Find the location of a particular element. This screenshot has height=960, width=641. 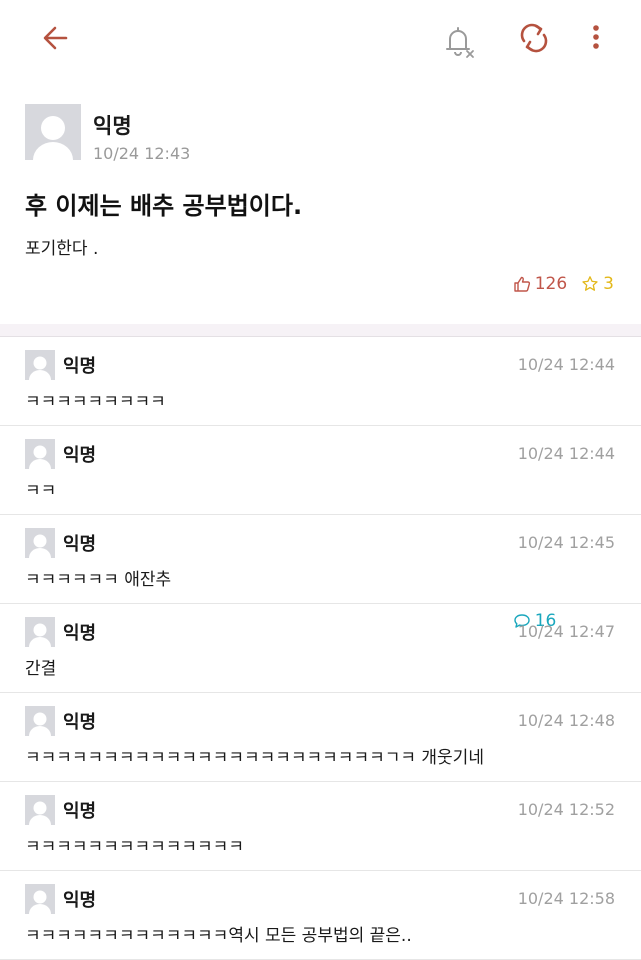

section-divider is located at coordinates (320, 330).